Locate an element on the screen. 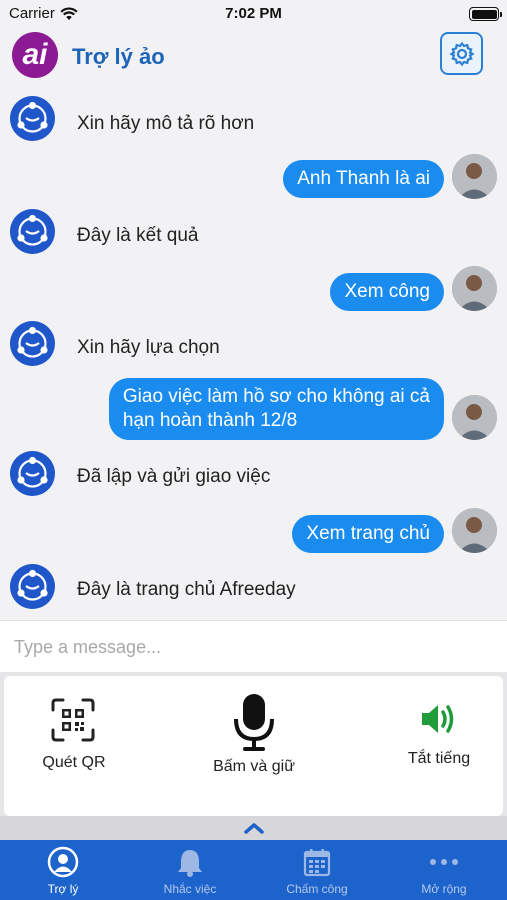  collapse-panel-handle is located at coordinates (253, 828).